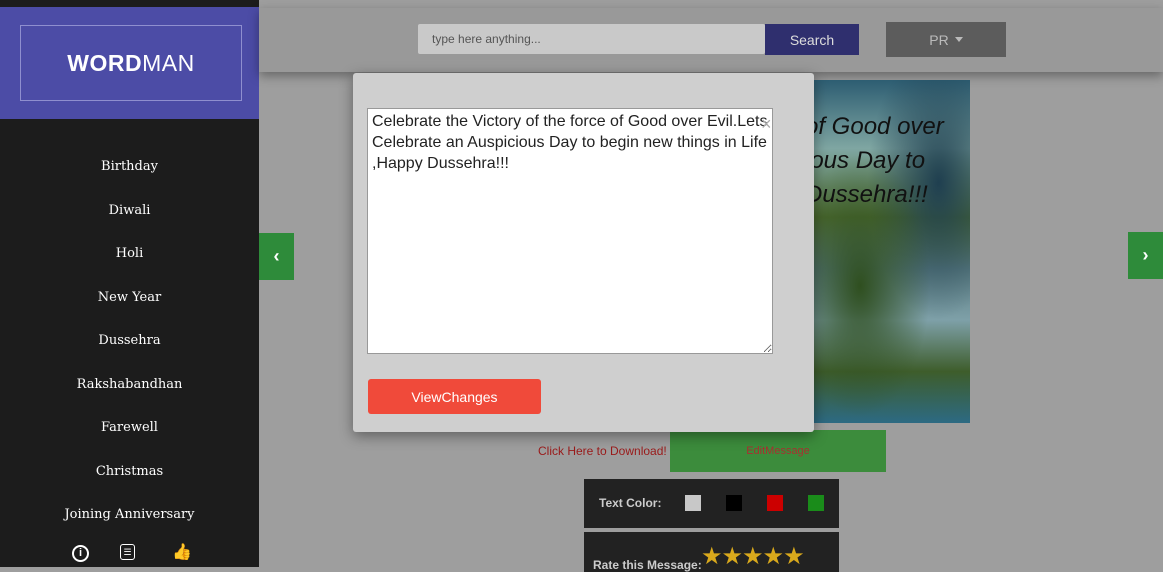 This screenshot has height=572, width=1163. I want to click on sidebar-item-dussehra: Dussehra, so click(129, 355).